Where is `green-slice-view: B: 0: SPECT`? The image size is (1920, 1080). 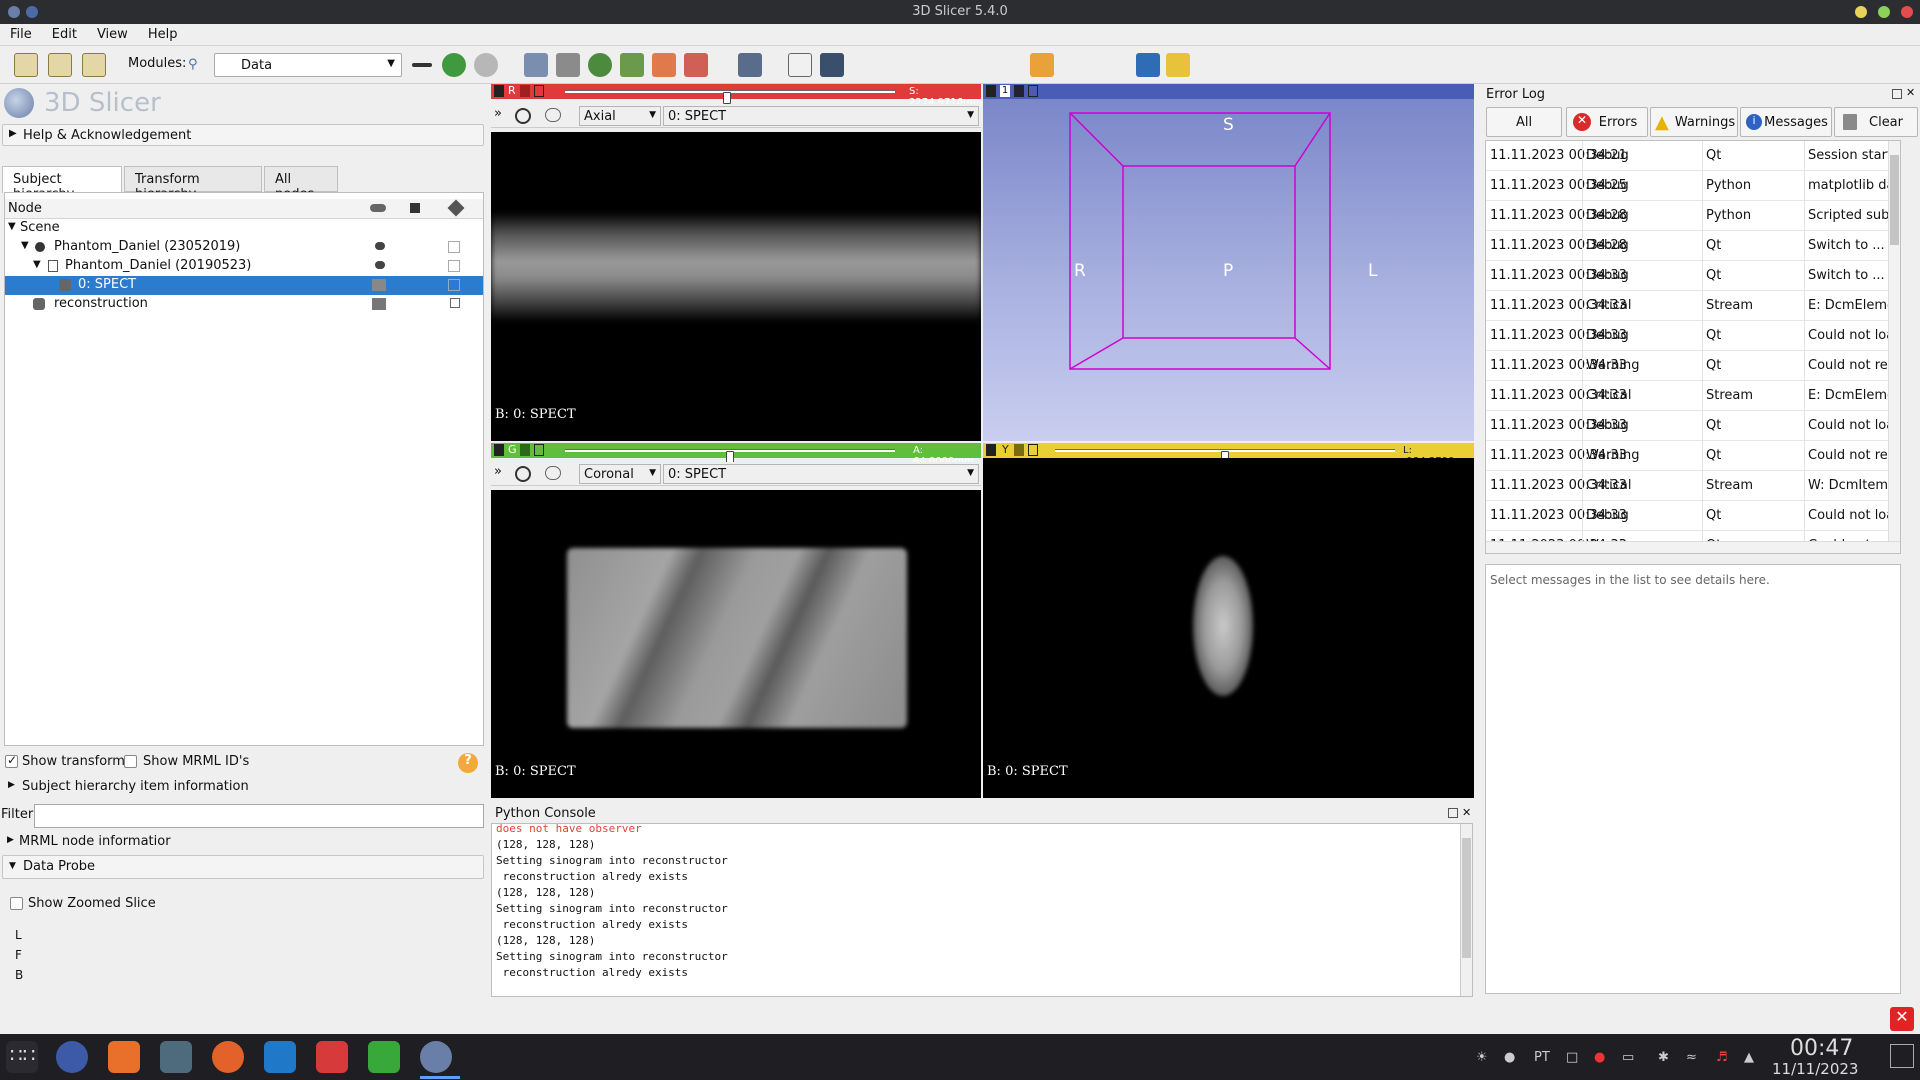 green-slice-view: B: 0: SPECT is located at coordinates (736, 644).